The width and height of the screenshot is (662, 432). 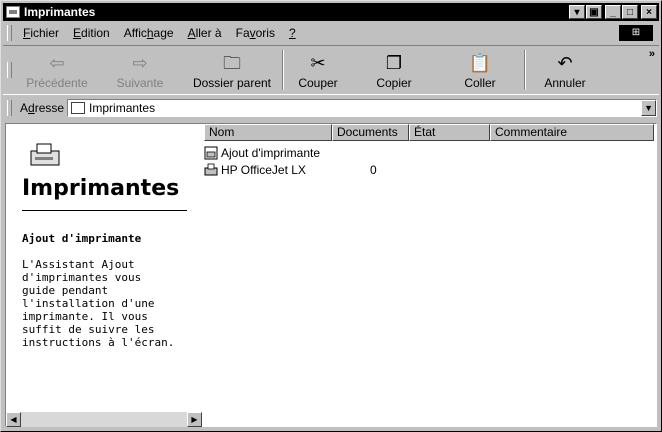 What do you see at coordinates (652, 54) in the screenshot?
I see `toolbar-more-chevron: »` at bounding box center [652, 54].